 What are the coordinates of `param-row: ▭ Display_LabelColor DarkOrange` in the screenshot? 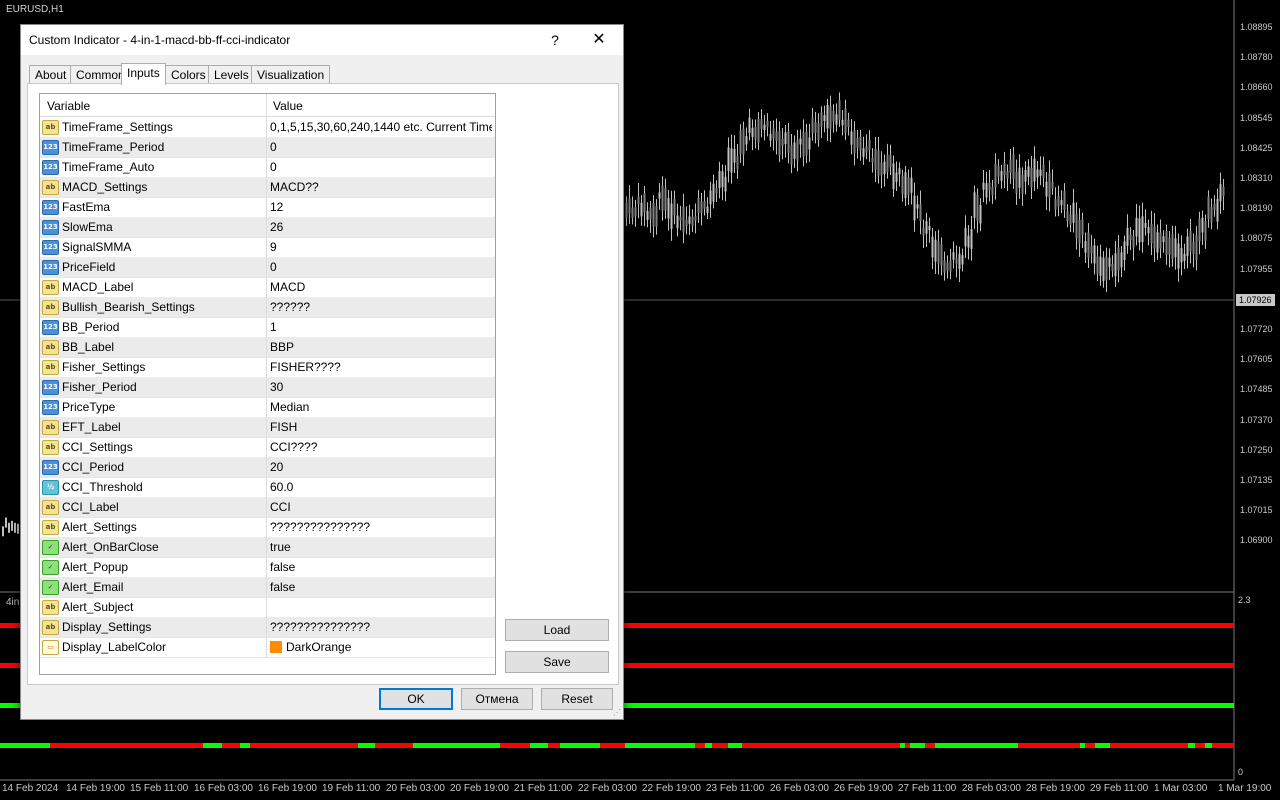 It's located at (267, 647).